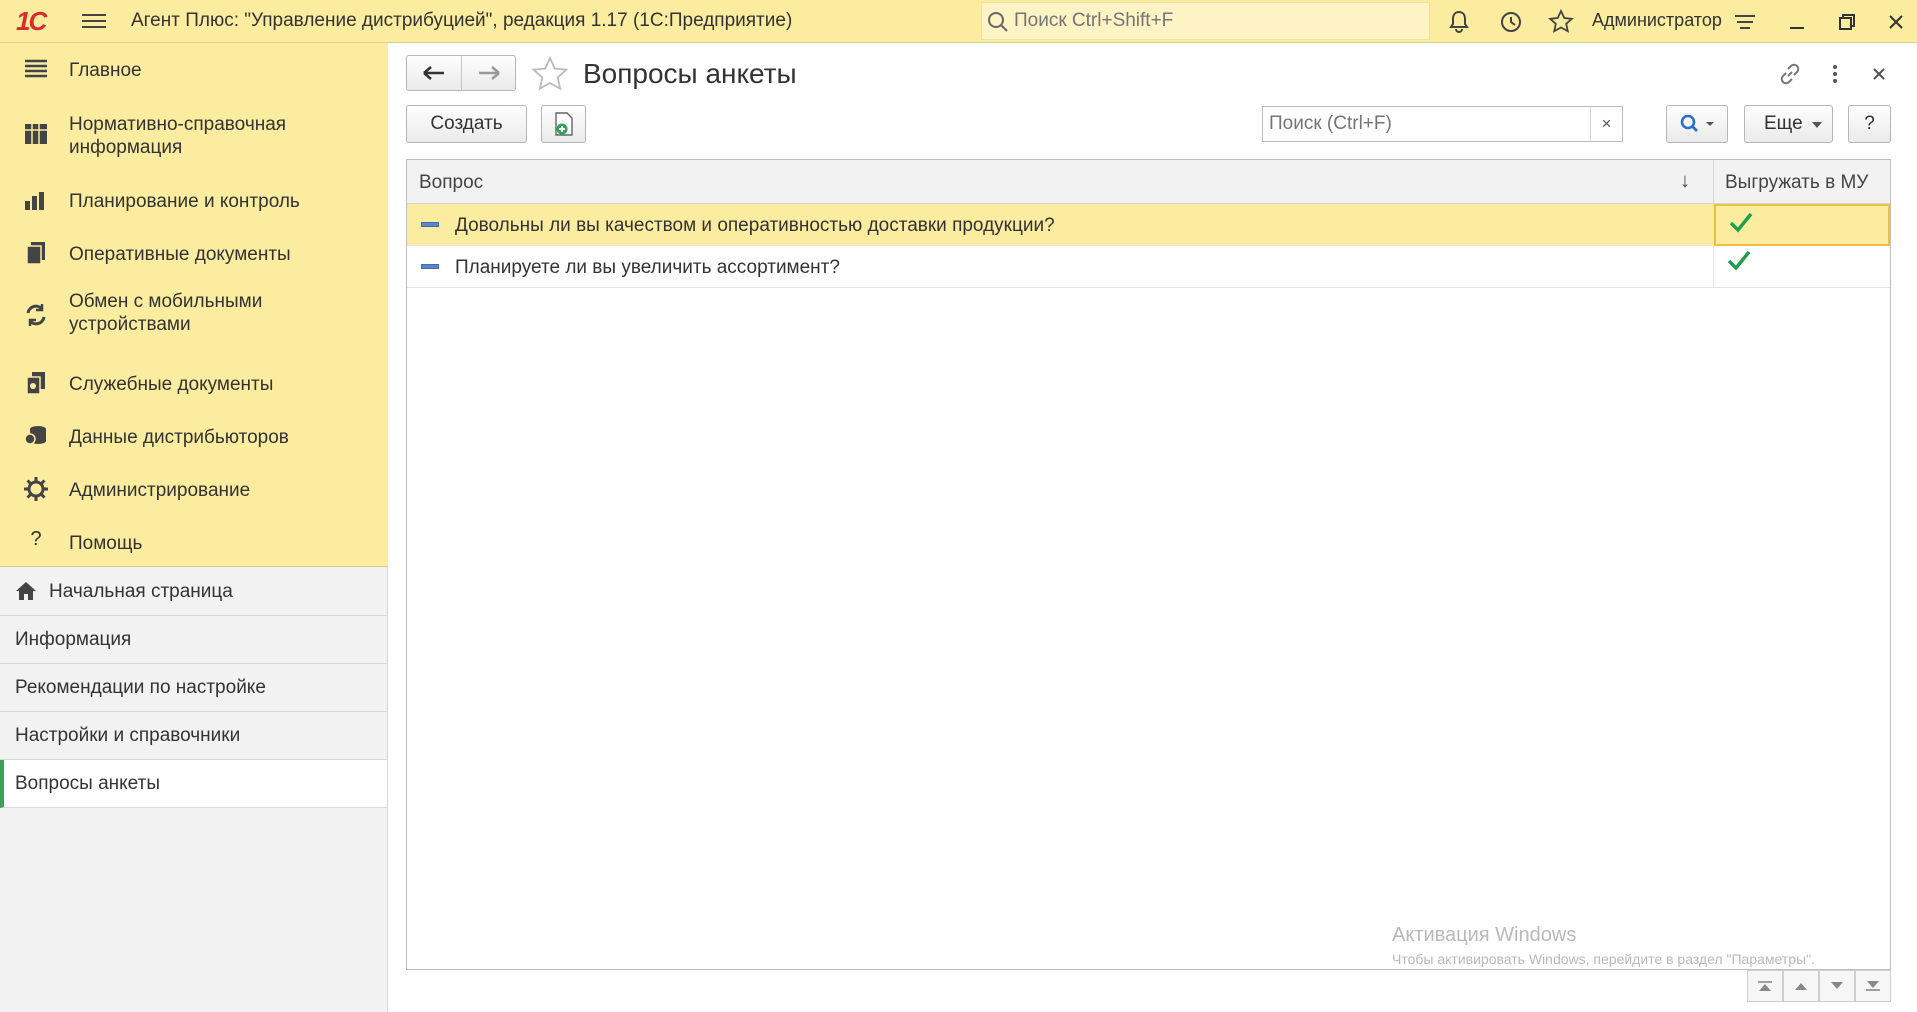  I want to click on global-search, so click(1205, 21).